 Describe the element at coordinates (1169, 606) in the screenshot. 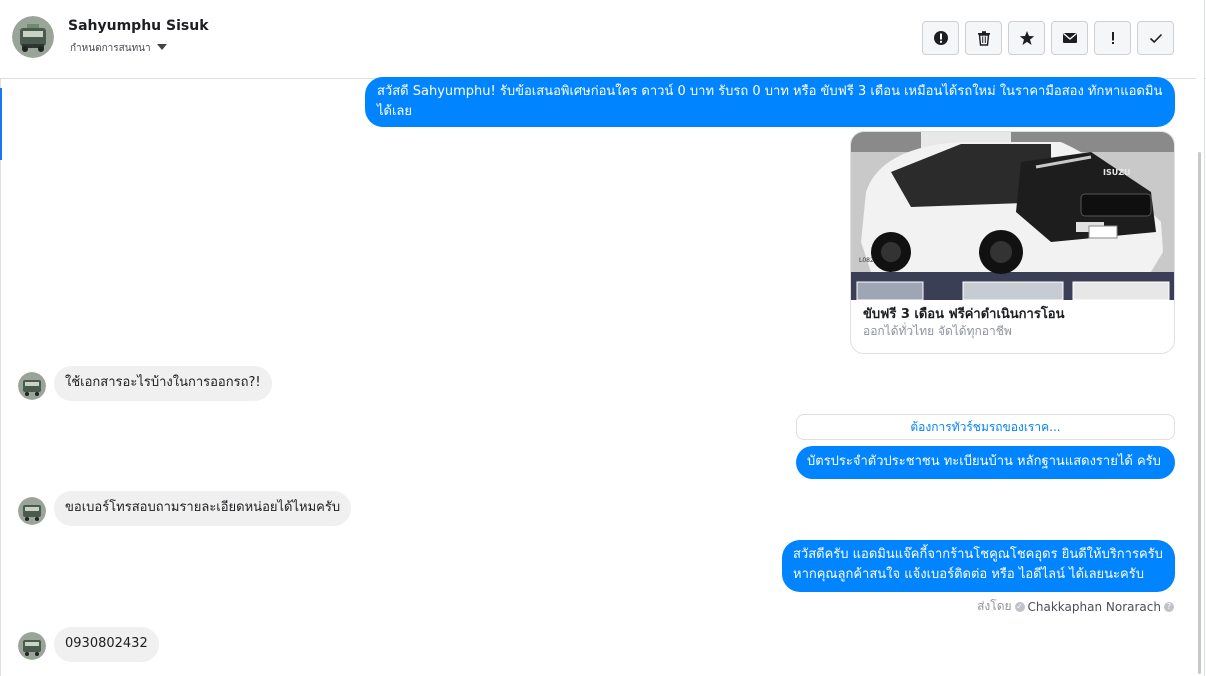

I see `help-icon: ?` at that location.